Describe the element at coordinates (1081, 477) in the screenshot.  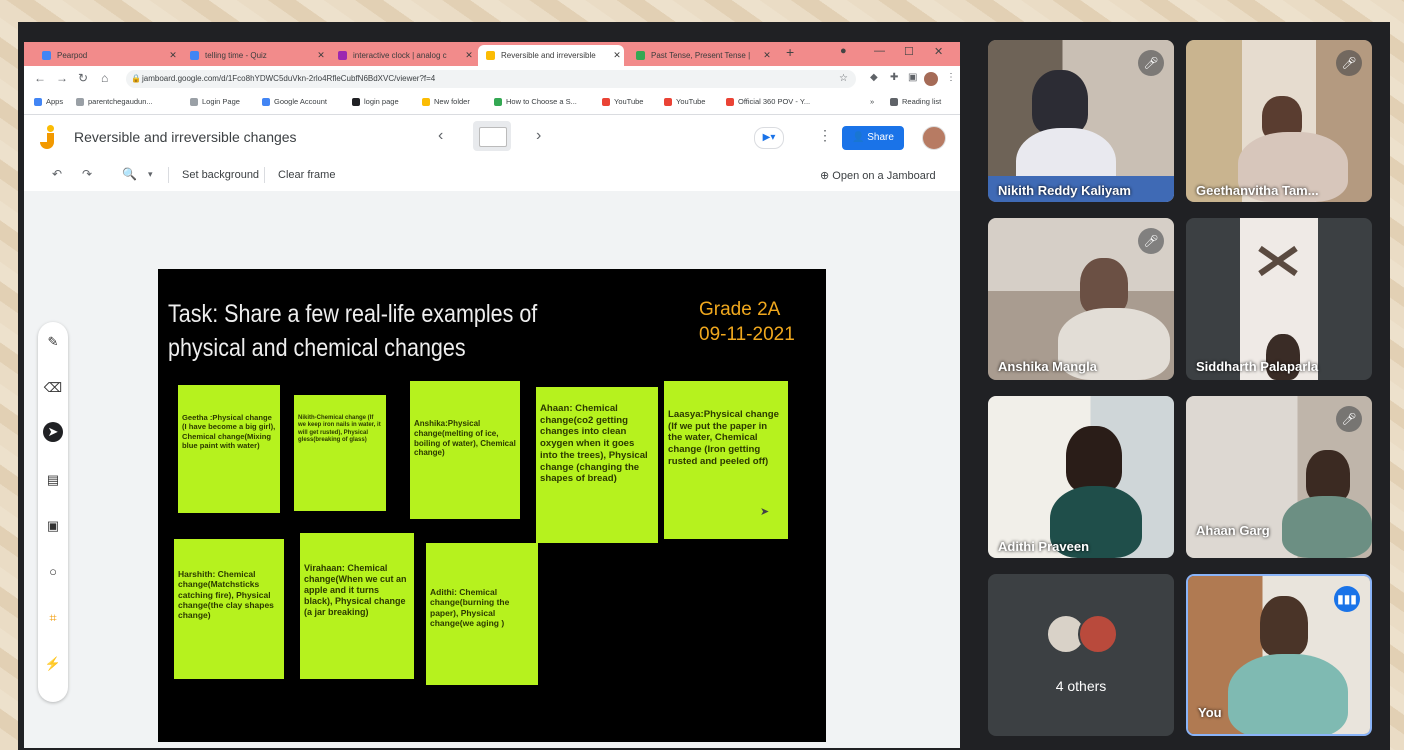
I see `participant-tile-adithi: Adithi Praveen` at that location.